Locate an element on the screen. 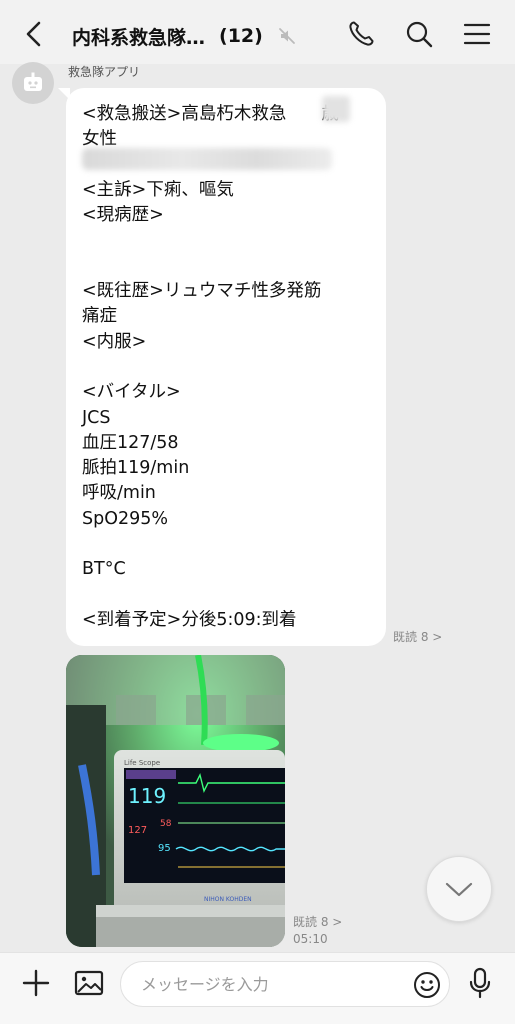 The width and height of the screenshot is (515, 1024). menu-button is located at coordinates (477, 34).